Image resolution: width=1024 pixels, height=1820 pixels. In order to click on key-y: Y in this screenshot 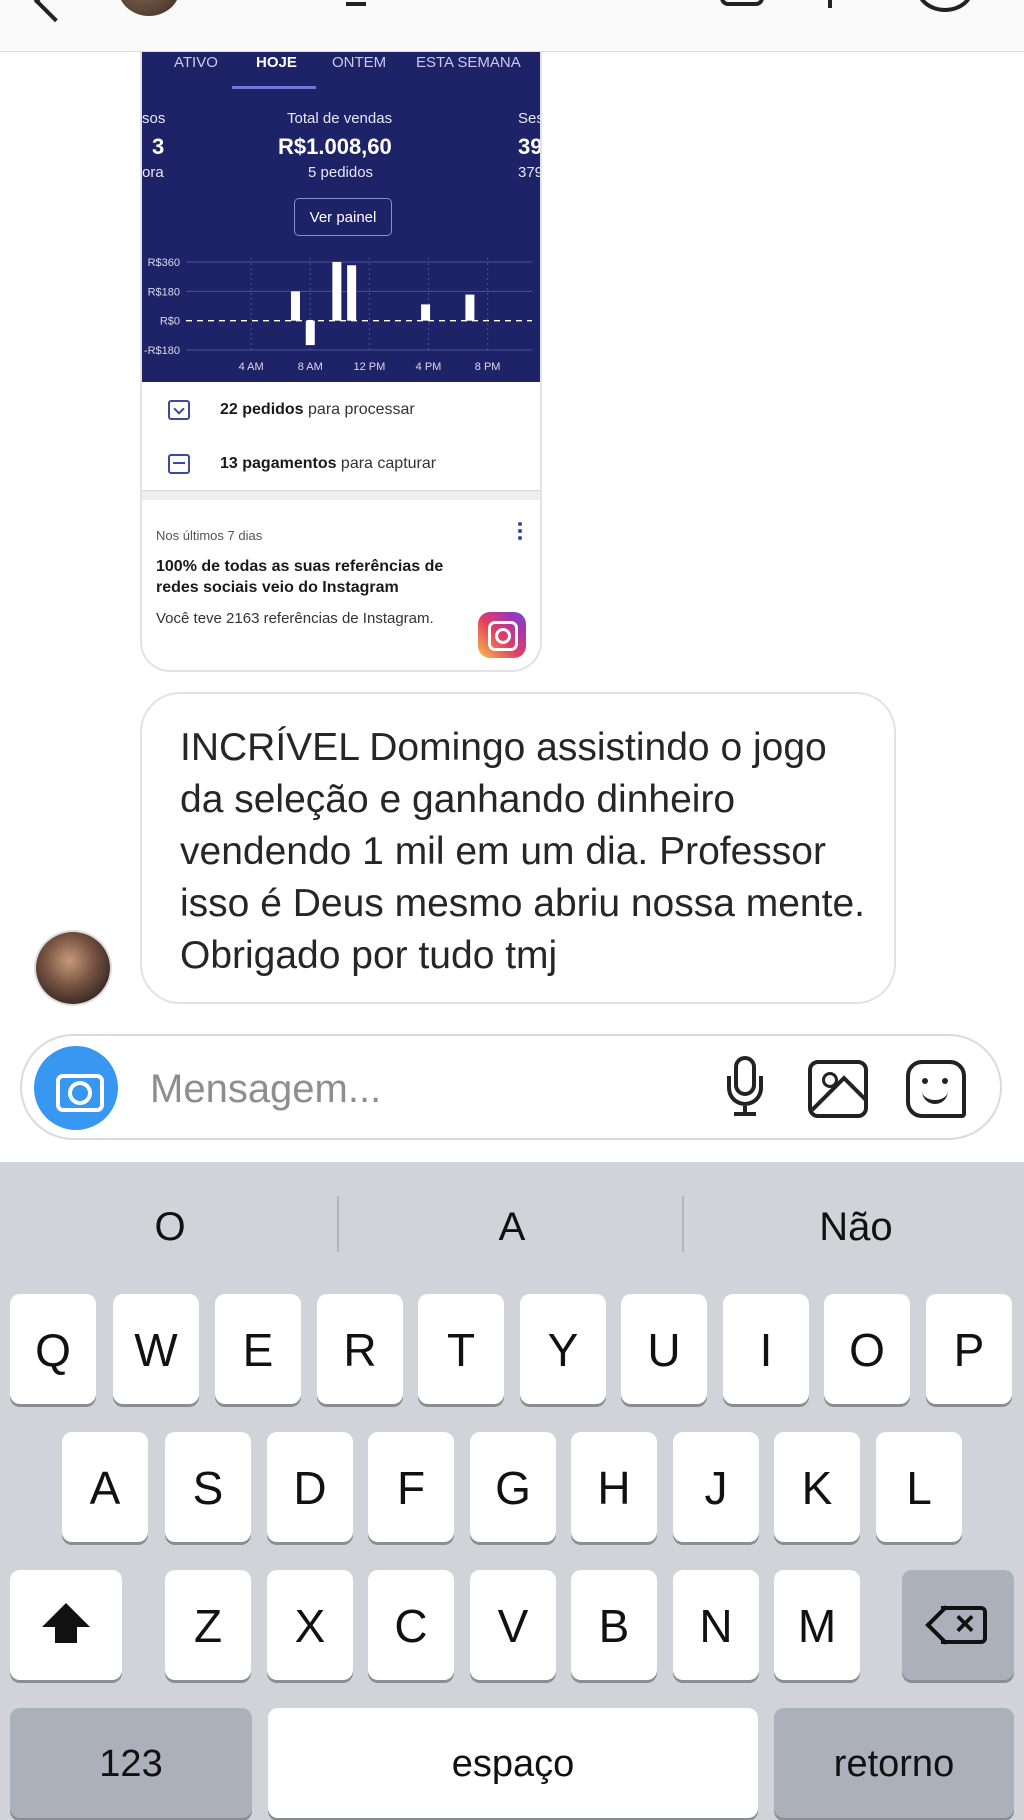, I will do `click(563, 1349)`.